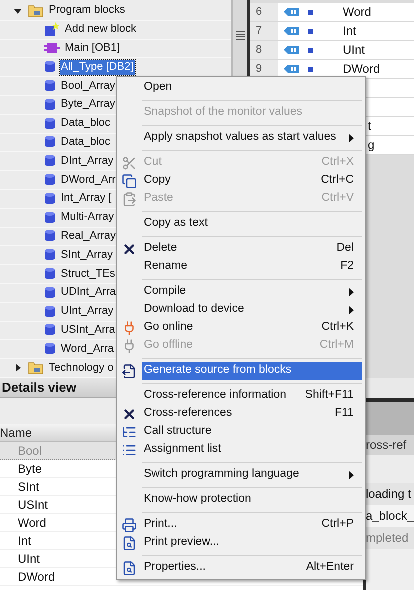  What do you see at coordinates (252, 292) in the screenshot?
I see `menu-item: Compile` at bounding box center [252, 292].